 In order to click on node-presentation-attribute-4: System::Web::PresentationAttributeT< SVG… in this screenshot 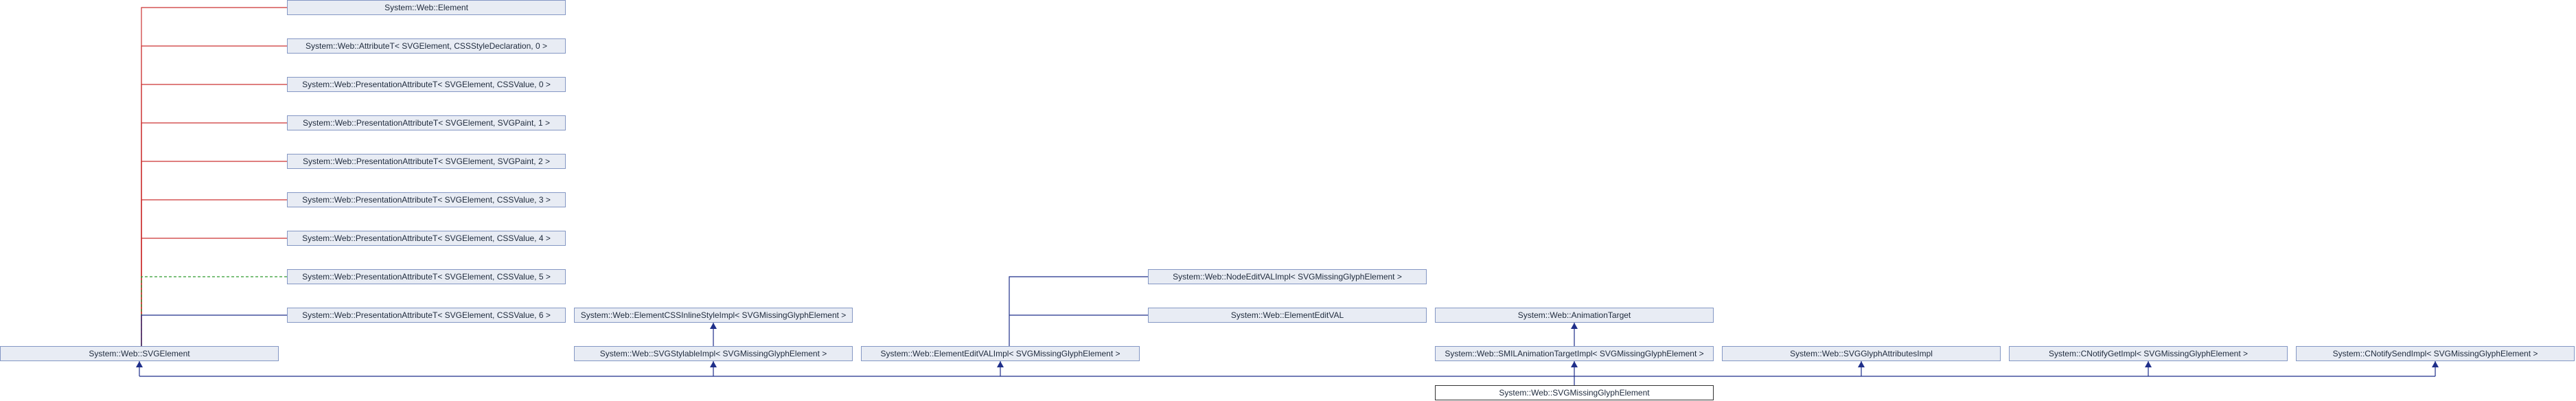, I will do `click(427, 239)`.